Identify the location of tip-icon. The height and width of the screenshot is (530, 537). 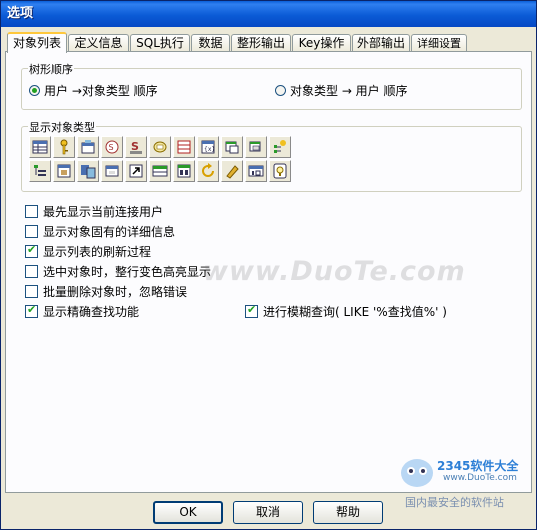
(280, 171).